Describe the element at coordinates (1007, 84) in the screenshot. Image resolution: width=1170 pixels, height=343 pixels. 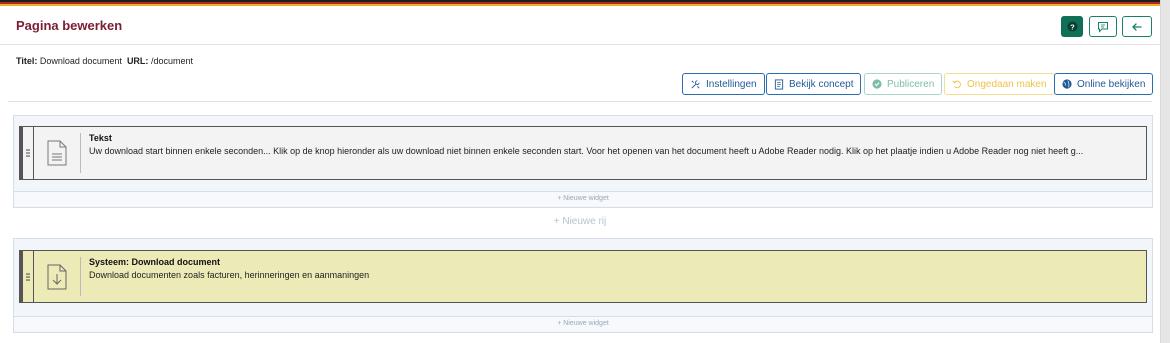
I see `undo-label: Ongedaan maken` at that location.